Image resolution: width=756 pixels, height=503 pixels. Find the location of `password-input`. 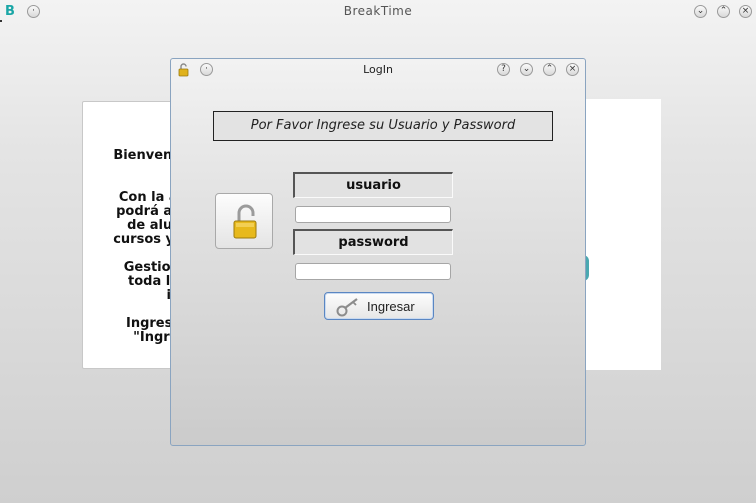

password-input is located at coordinates (373, 271).